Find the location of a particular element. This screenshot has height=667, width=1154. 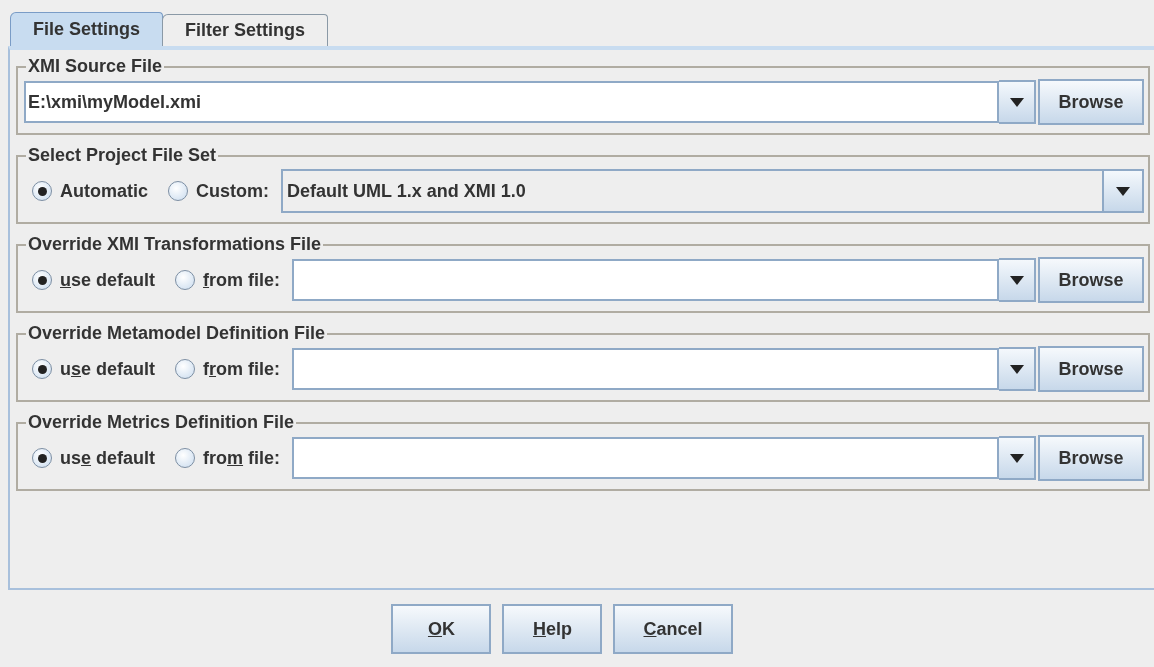

group-title: XMI Source File is located at coordinates (95, 66).